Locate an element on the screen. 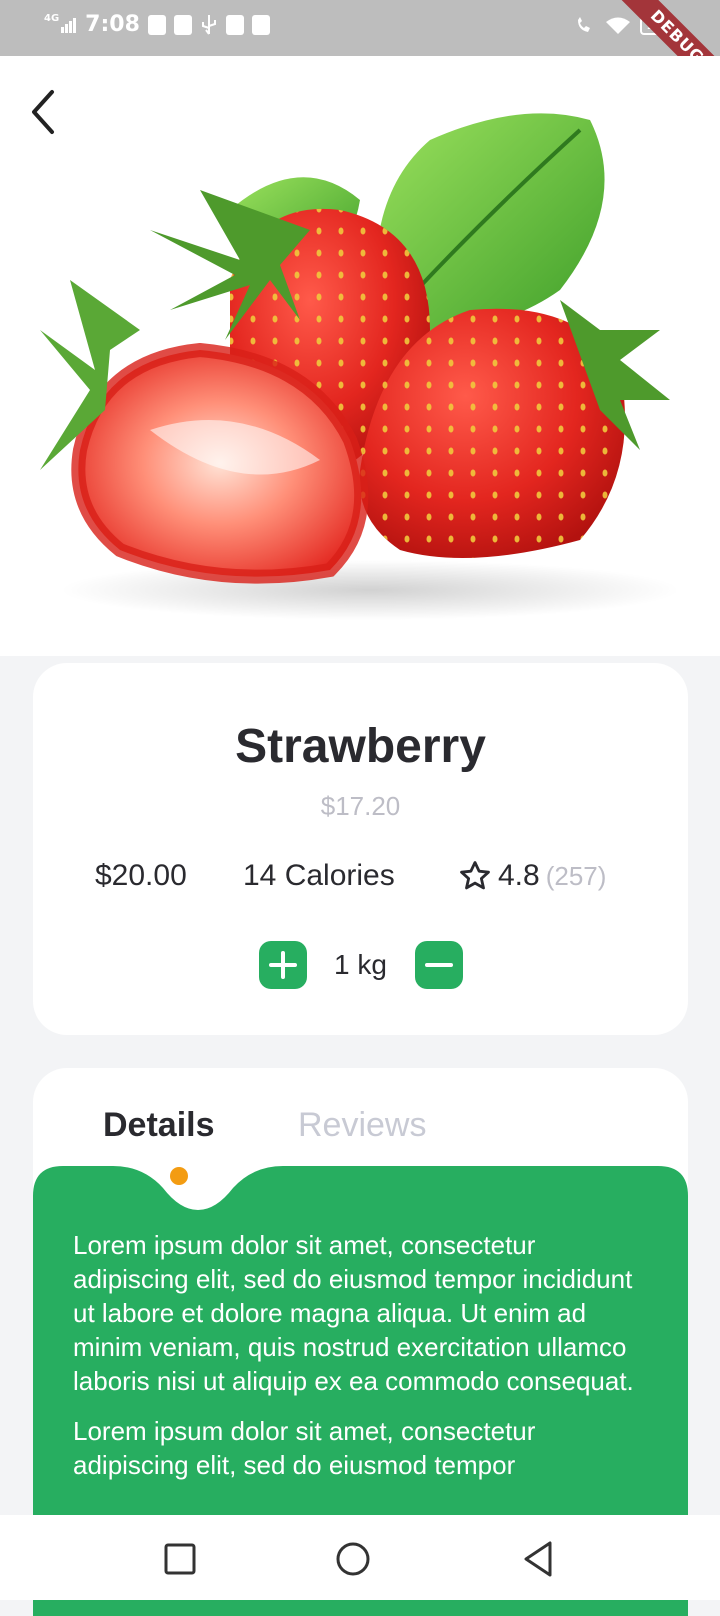 The height and width of the screenshot is (1616, 720). status-bar: 4G 7:08 100 DEBUG is located at coordinates (360, 53).